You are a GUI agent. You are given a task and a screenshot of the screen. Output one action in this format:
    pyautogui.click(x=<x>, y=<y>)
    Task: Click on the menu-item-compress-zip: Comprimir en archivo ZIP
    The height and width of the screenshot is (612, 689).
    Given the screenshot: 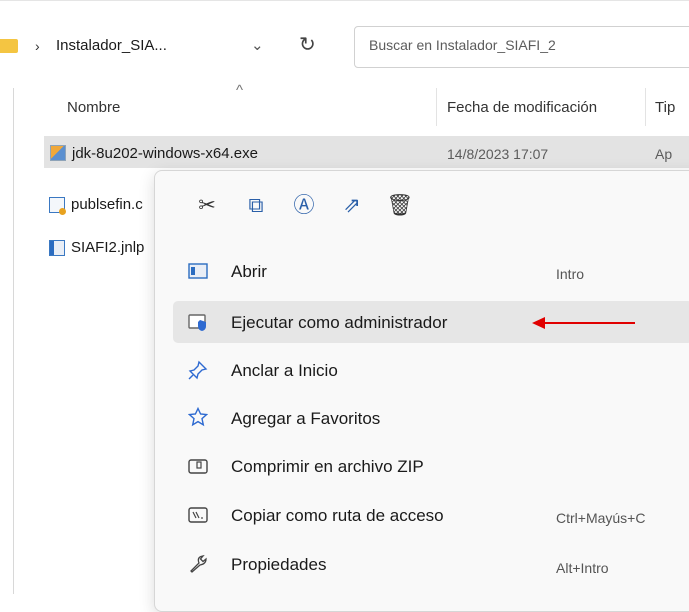 What is the action you would take?
    pyautogui.click(x=327, y=467)
    